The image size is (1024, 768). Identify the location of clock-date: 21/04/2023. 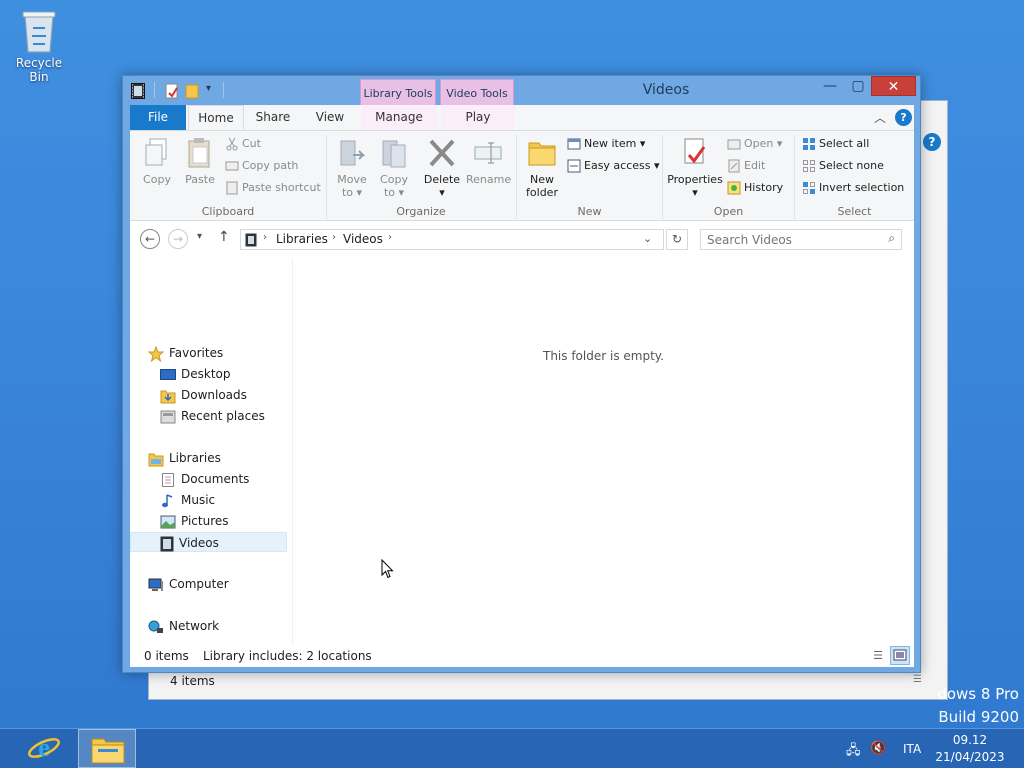
(970, 757).